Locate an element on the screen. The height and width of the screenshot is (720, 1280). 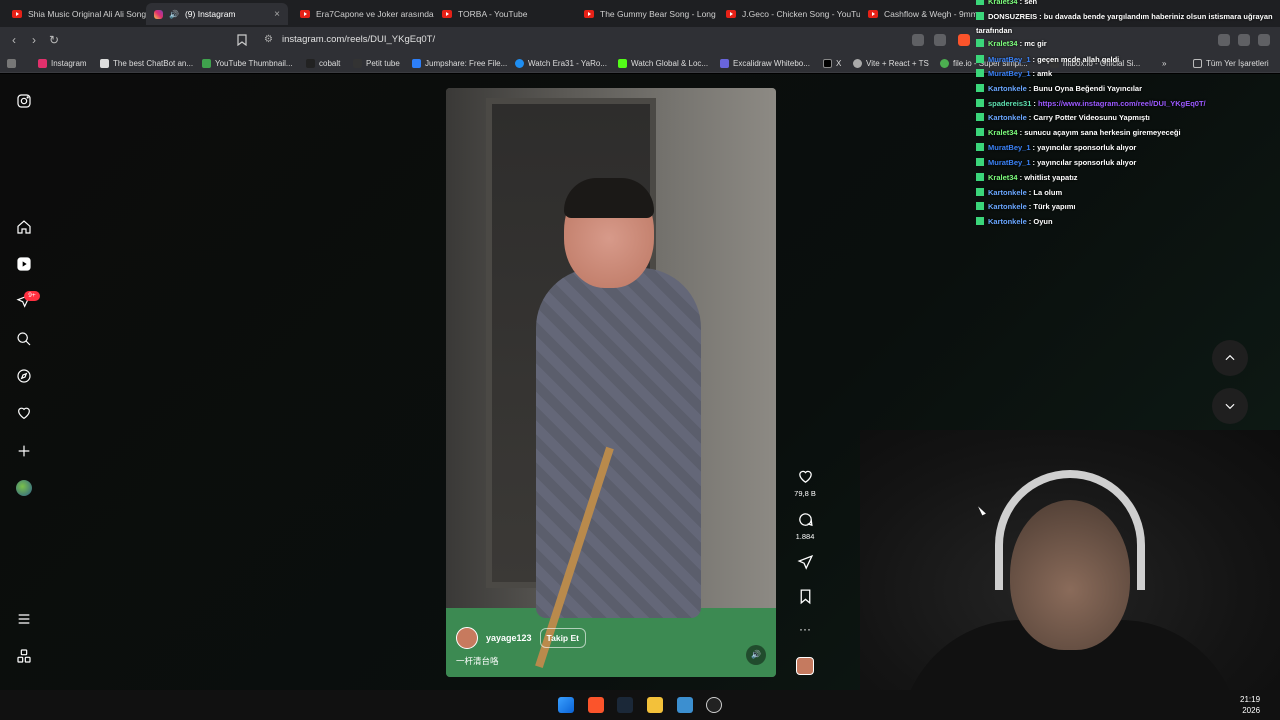
chat-text: Türk yapımı is located at coordinates (1054, 206).